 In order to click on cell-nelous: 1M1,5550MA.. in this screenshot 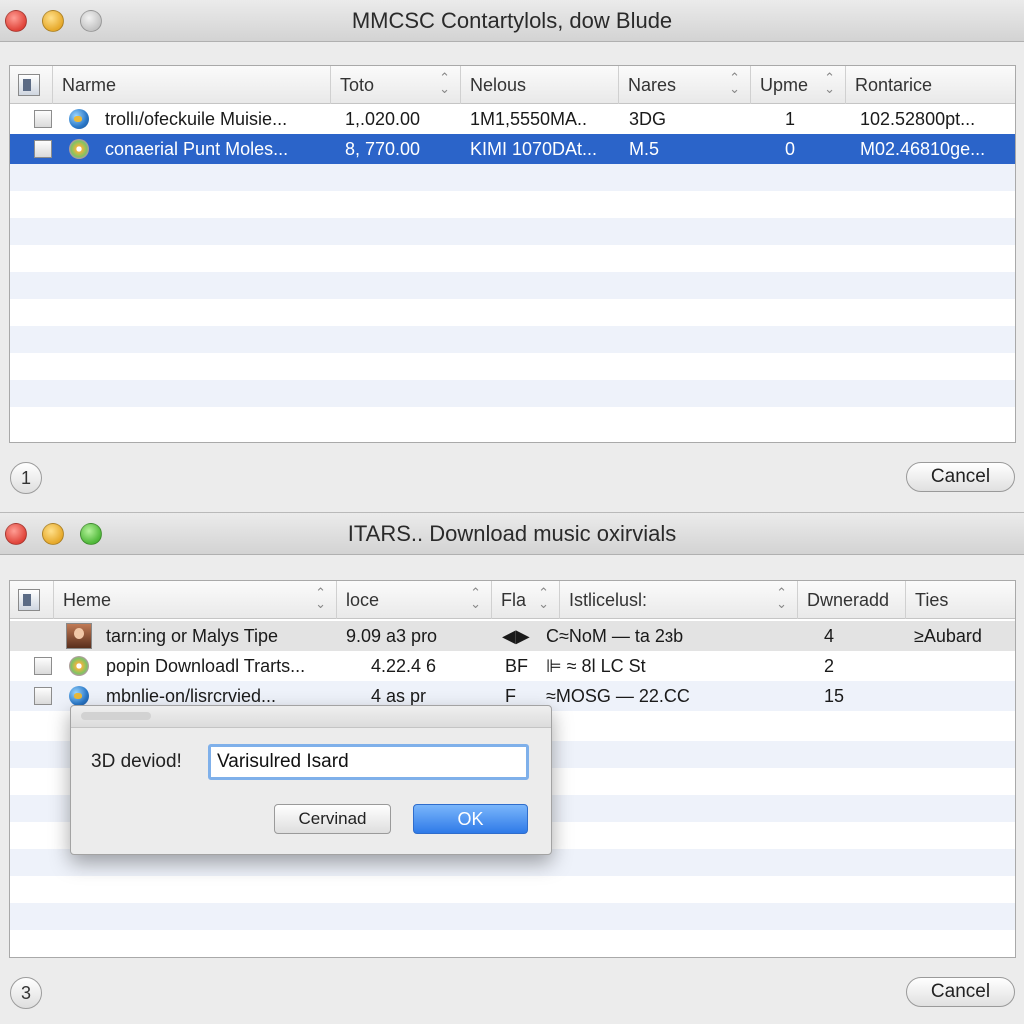, I will do `click(529, 119)`.